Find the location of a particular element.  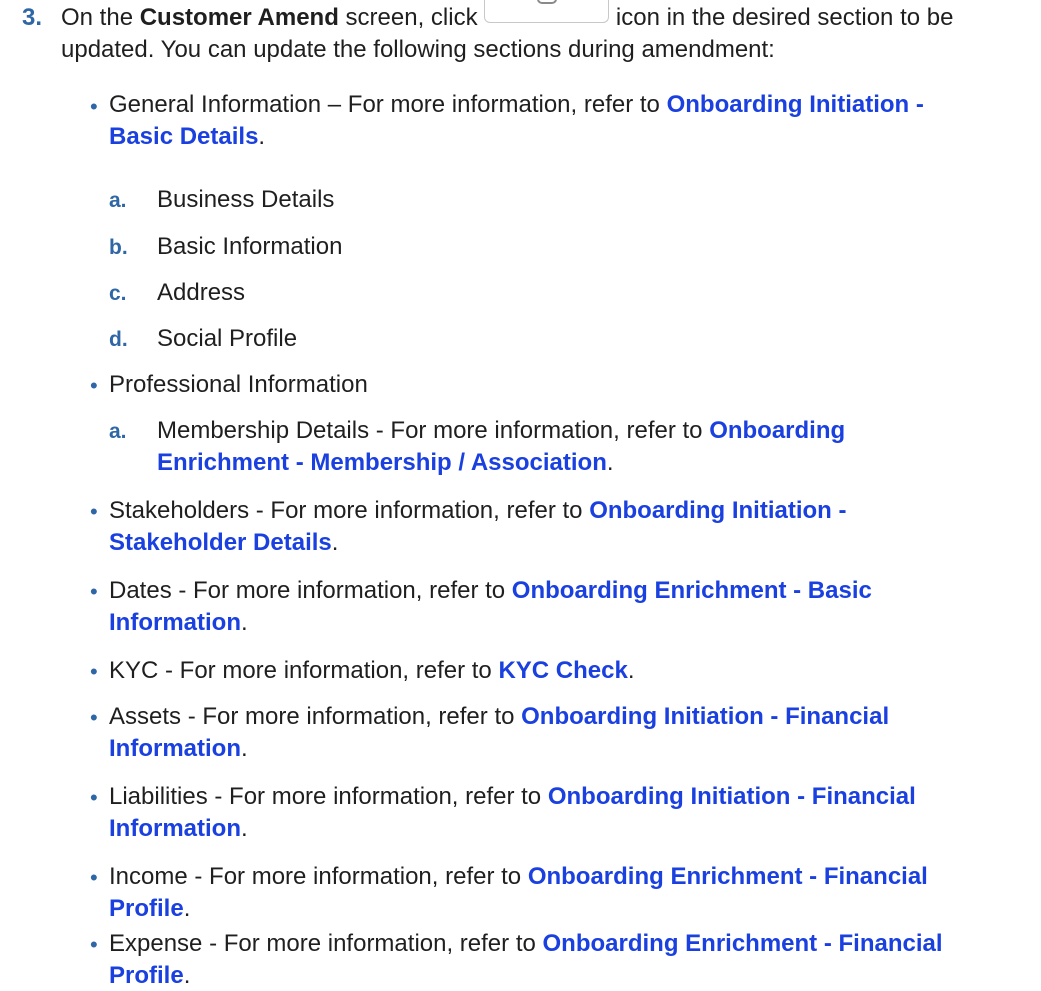

step-number: 3. is located at coordinates (32, 17).